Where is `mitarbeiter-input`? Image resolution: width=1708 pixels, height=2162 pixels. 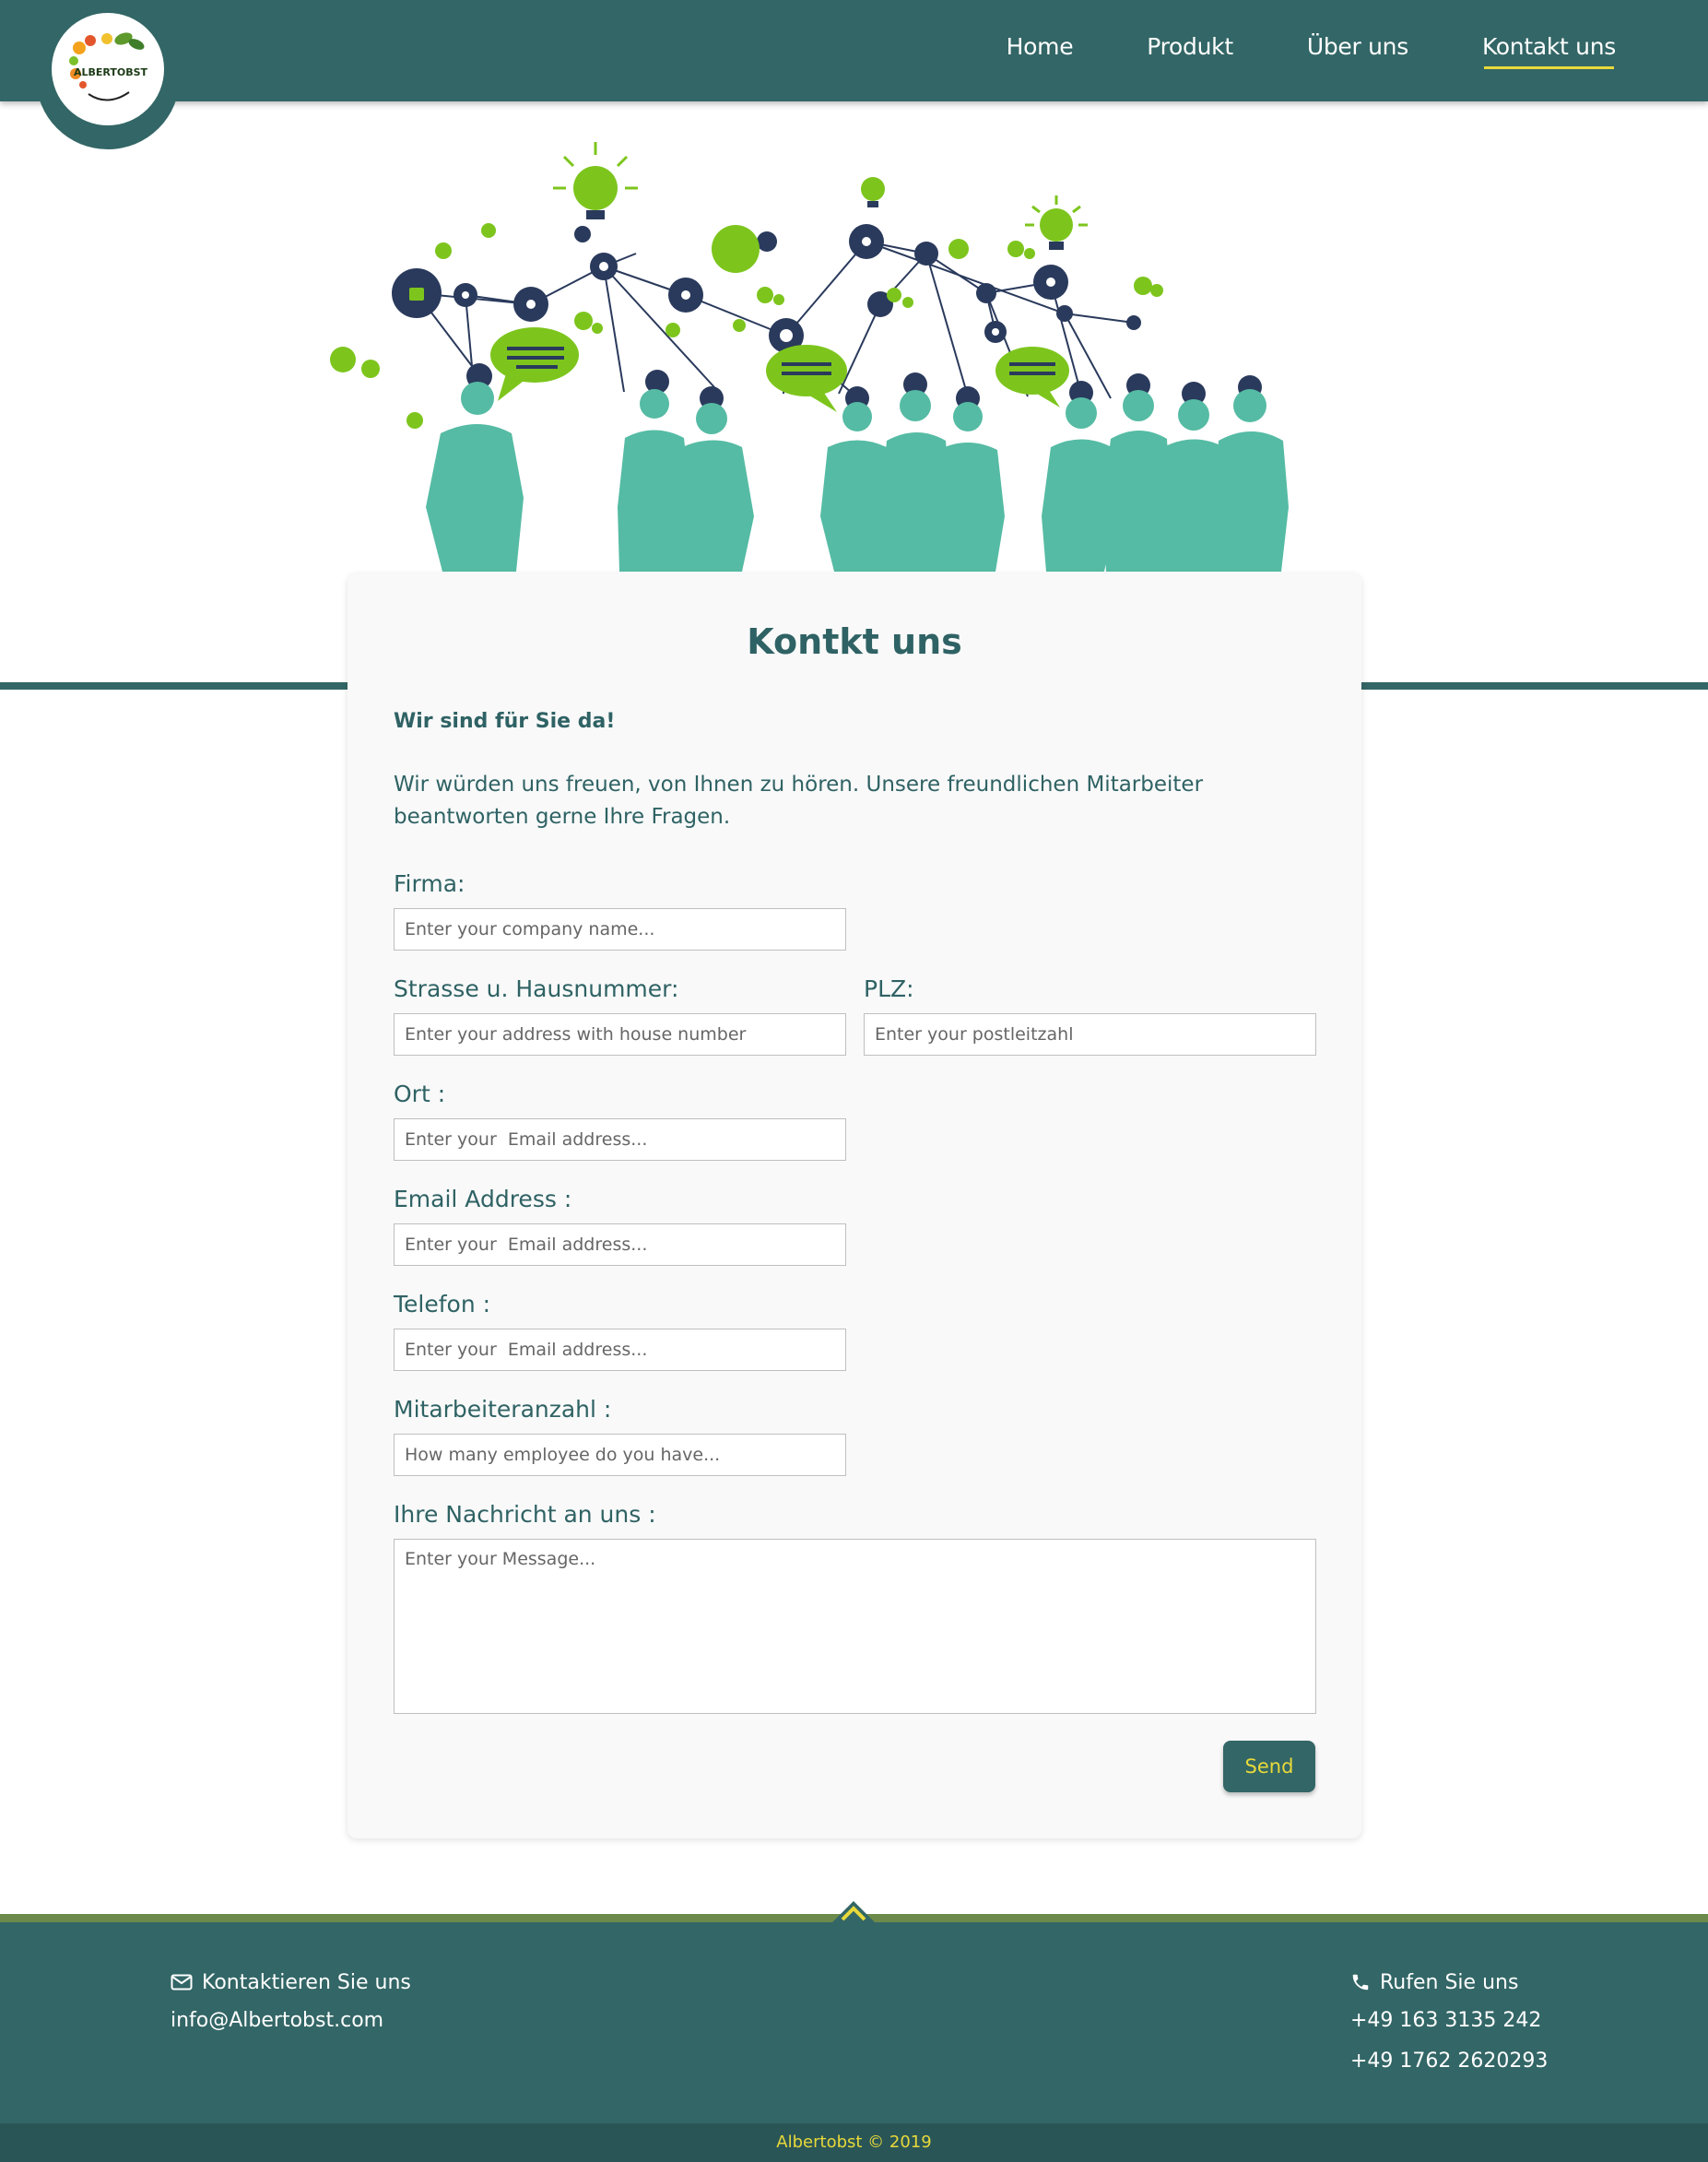
mitarbeiter-input is located at coordinates (620, 1455).